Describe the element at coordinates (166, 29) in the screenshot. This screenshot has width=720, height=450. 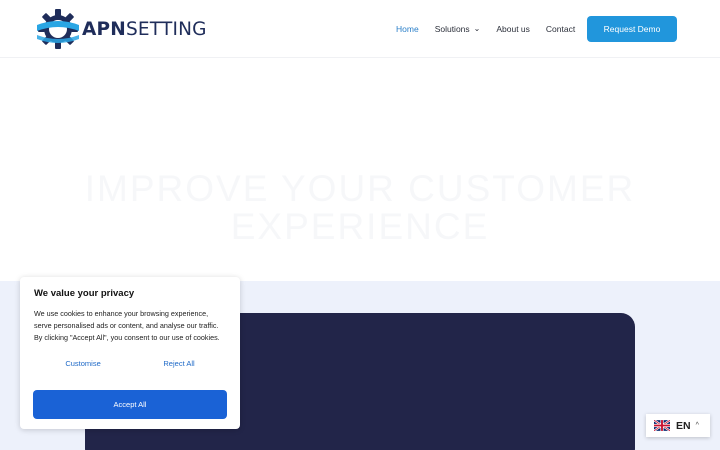
I see `logo-text-part2: SETTING` at that location.